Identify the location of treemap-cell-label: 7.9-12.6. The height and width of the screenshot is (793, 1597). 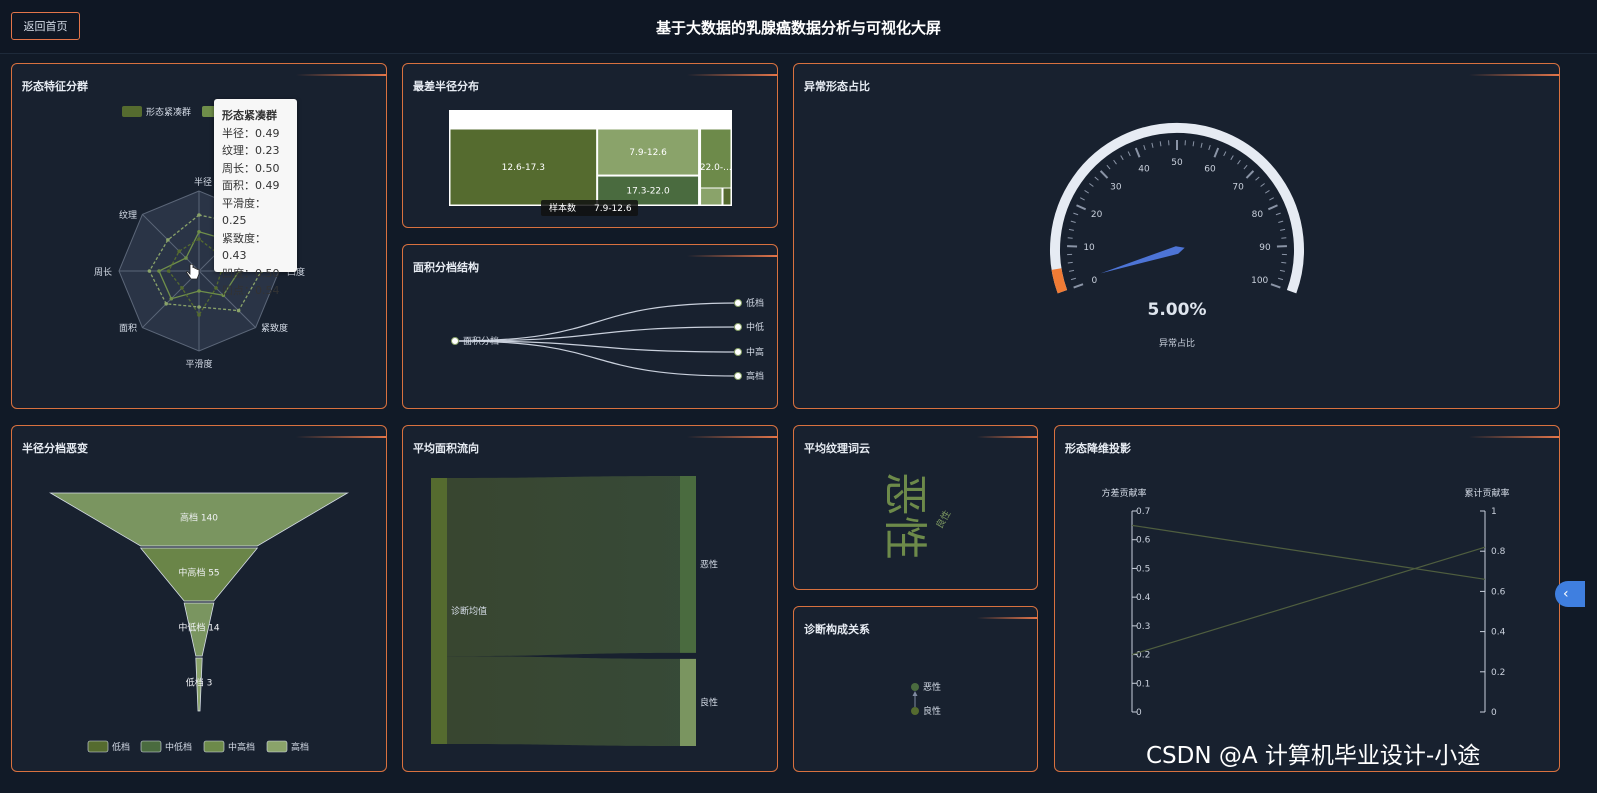
(648, 153).